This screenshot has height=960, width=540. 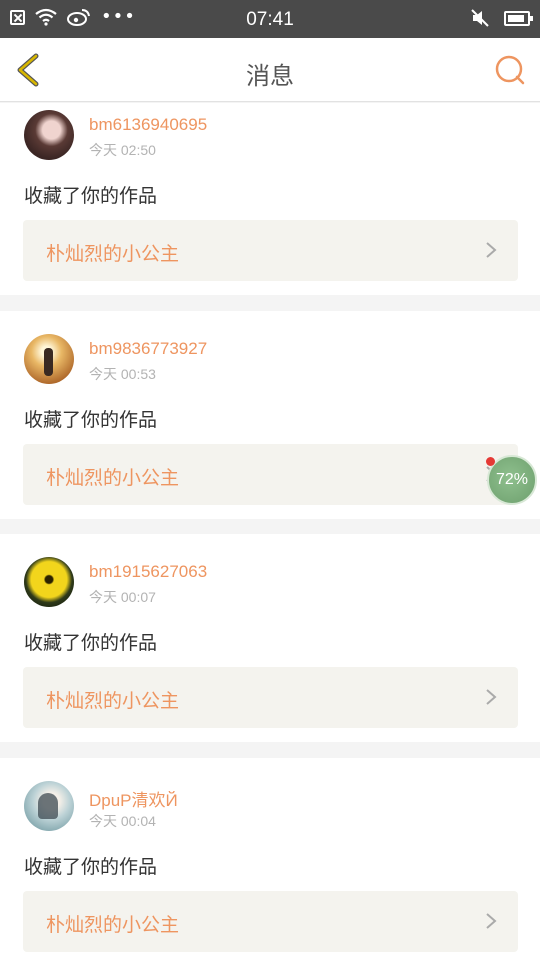 What do you see at coordinates (48, 362) in the screenshot?
I see `avatar-silhouette` at bounding box center [48, 362].